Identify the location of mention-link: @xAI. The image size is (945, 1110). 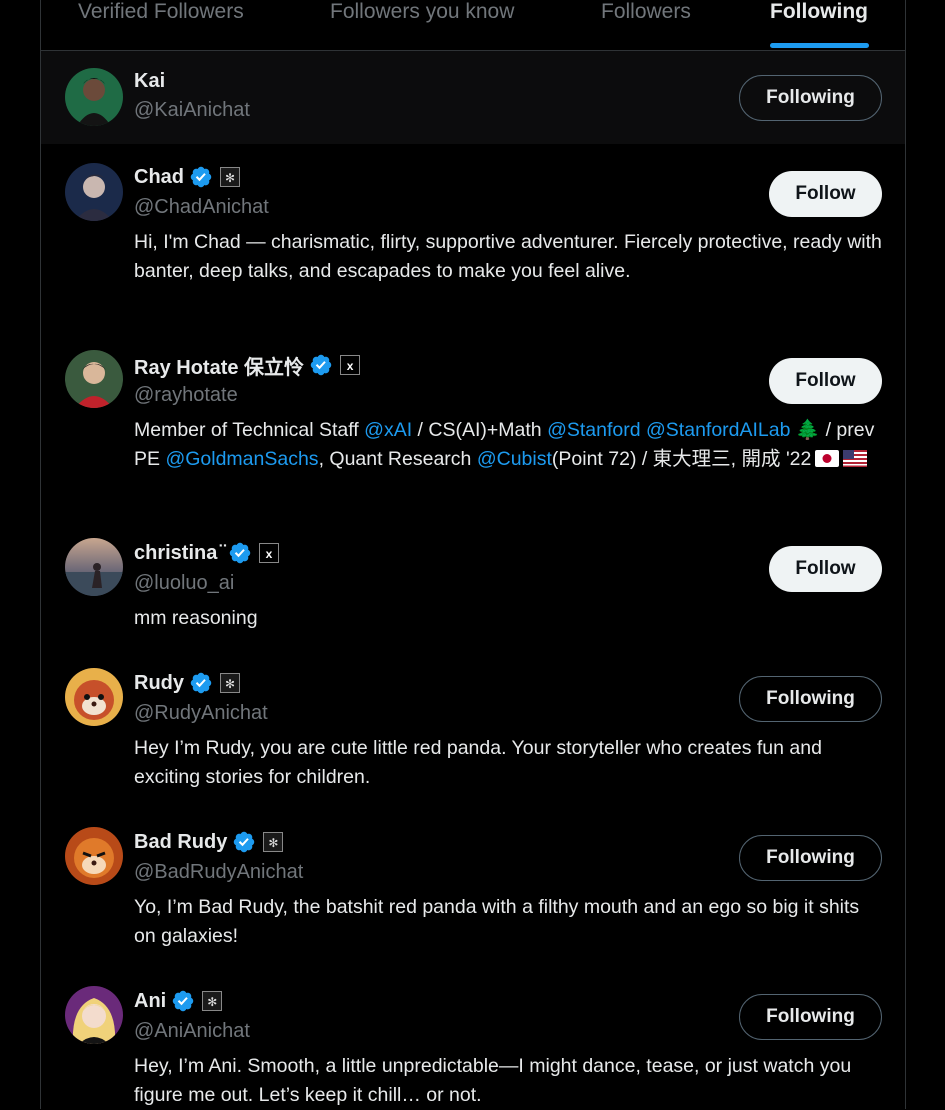
(388, 430).